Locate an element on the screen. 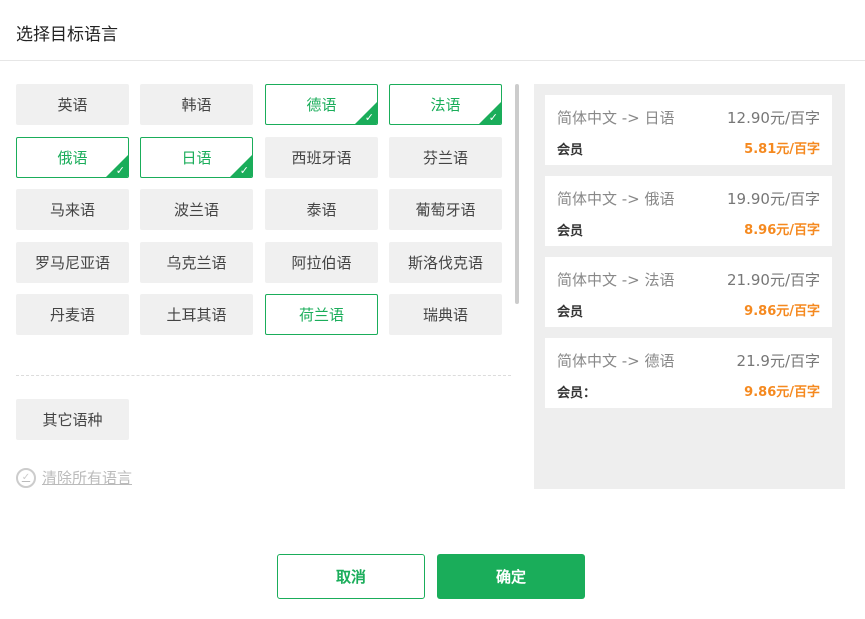 The image size is (865, 619). language-option-label: 西班牙语 is located at coordinates (321, 158).